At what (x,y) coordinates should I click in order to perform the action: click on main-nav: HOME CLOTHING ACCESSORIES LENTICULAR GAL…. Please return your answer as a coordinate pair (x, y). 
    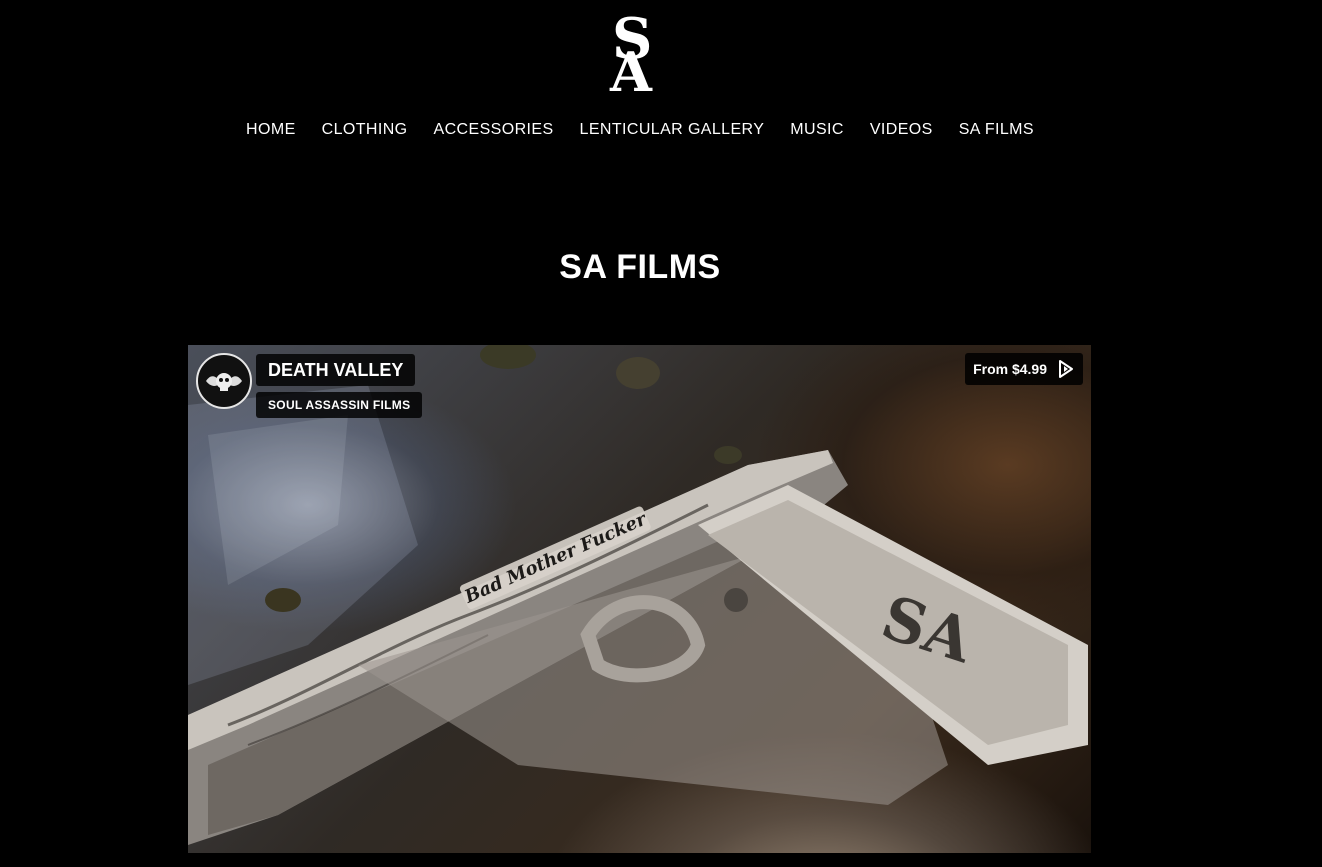
    Looking at the image, I should click on (640, 130).